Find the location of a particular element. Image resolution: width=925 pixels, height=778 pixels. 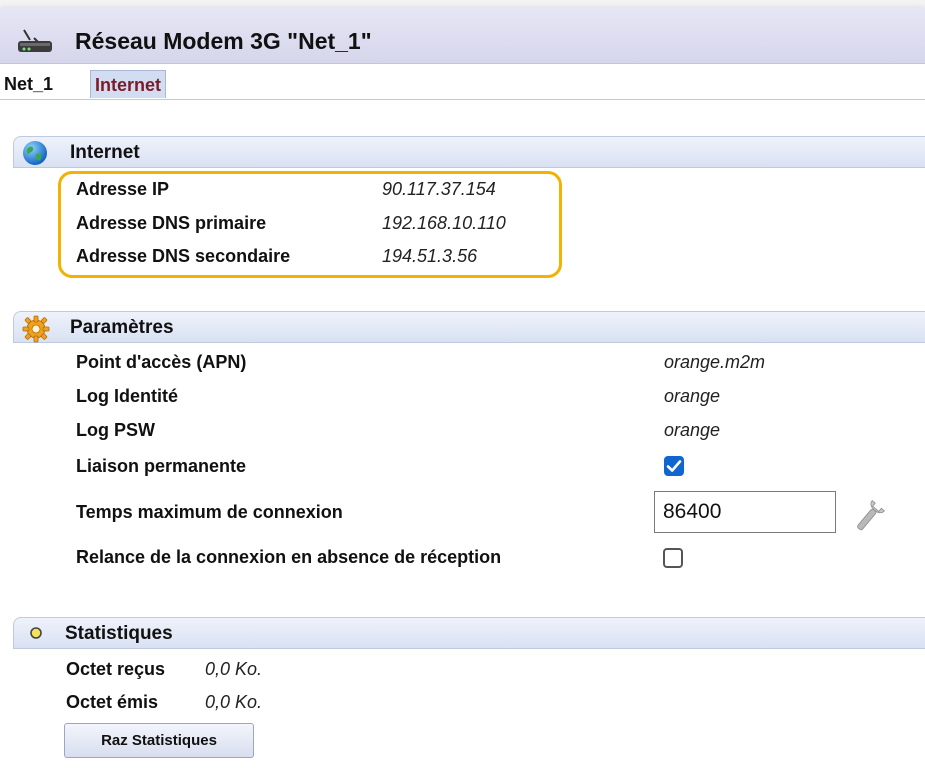

dns-primary-label: Adresse DNS primaire is located at coordinates (171, 223).